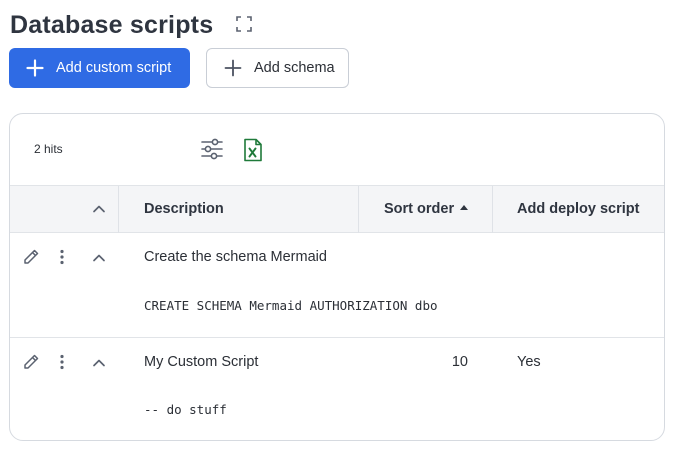 This screenshot has height=457, width=680. I want to click on add-custom-script-button: Add custom script, so click(99, 68).